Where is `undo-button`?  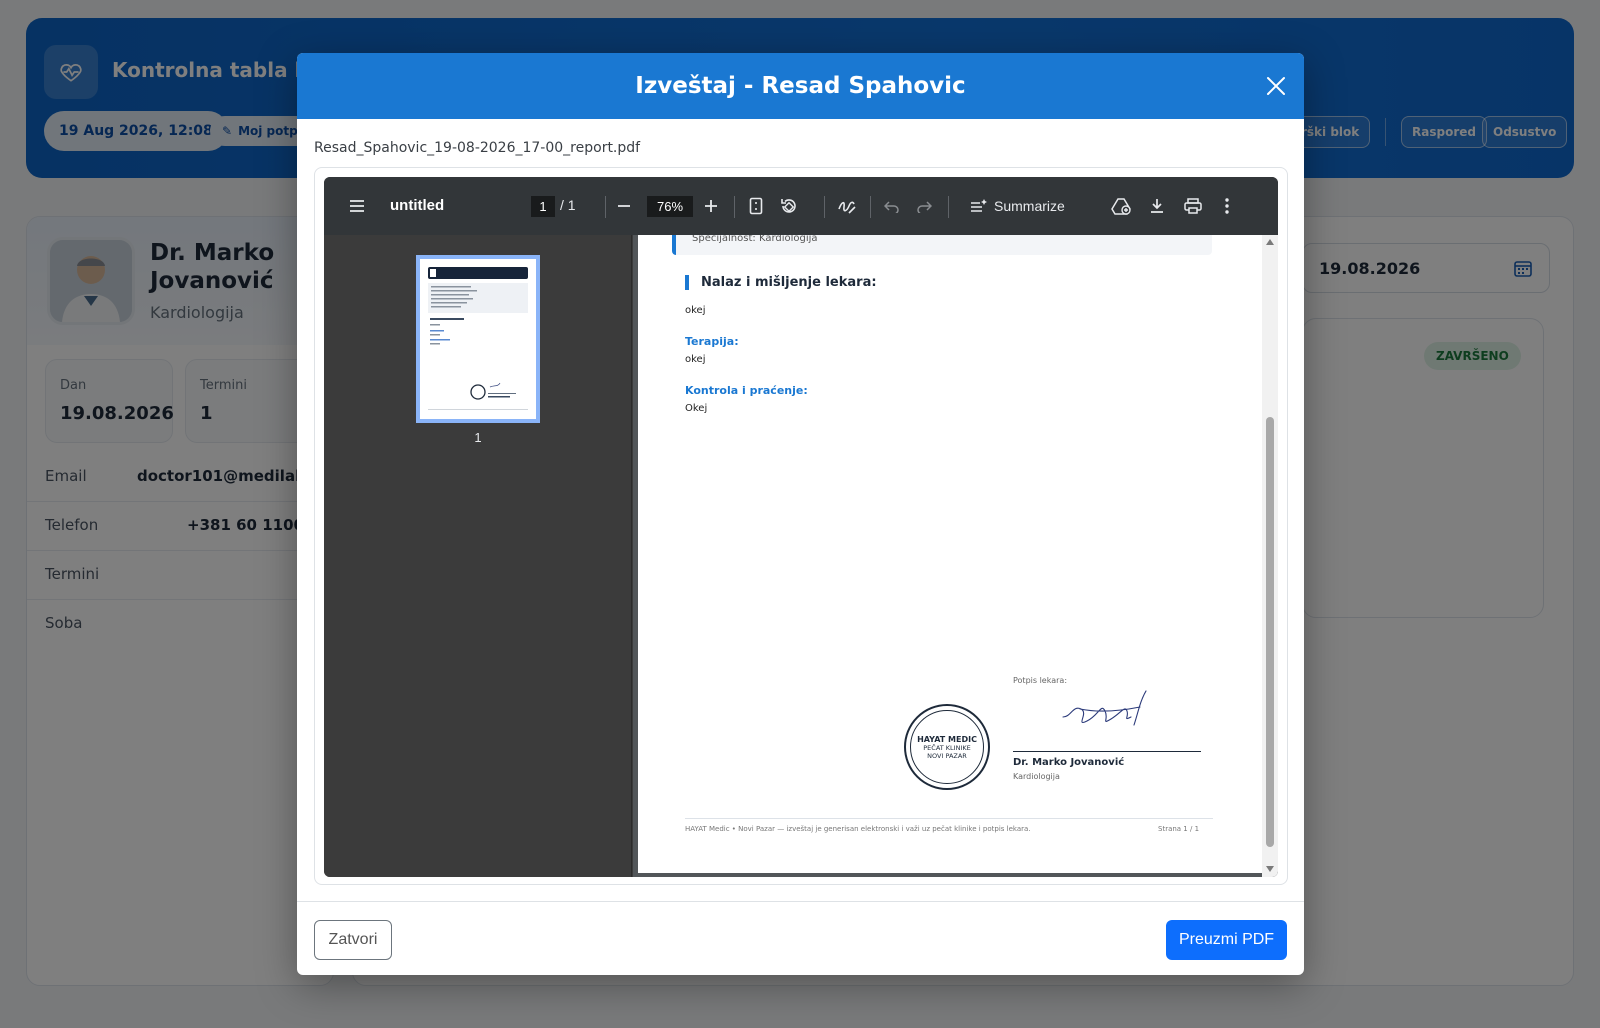
undo-button is located at coordinates (892, 206).